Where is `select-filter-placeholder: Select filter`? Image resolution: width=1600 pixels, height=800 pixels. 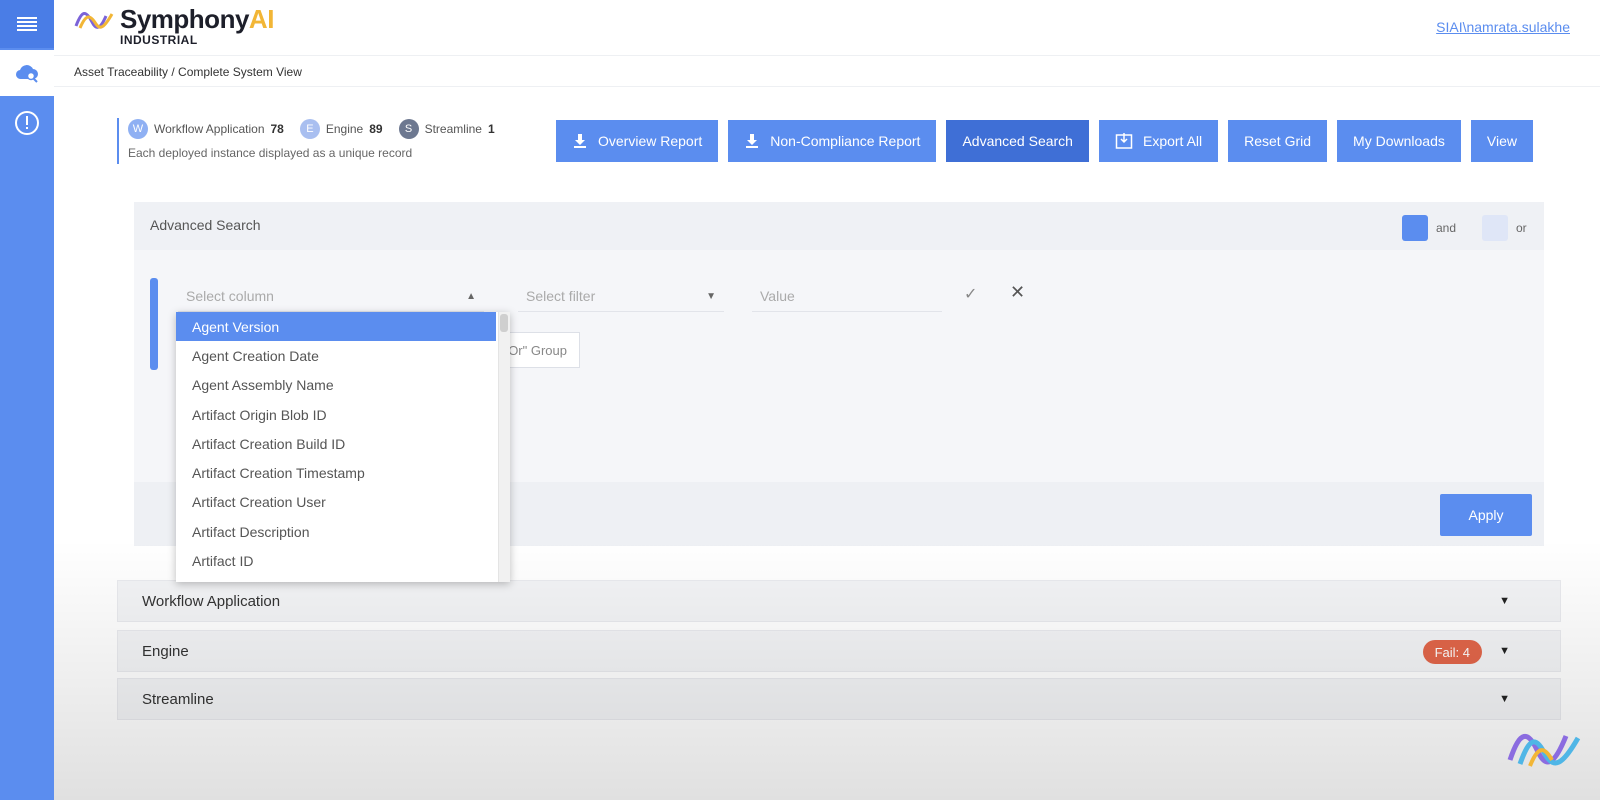 select-filter-placeholder: Select filter is located at coordinates (561, 296).